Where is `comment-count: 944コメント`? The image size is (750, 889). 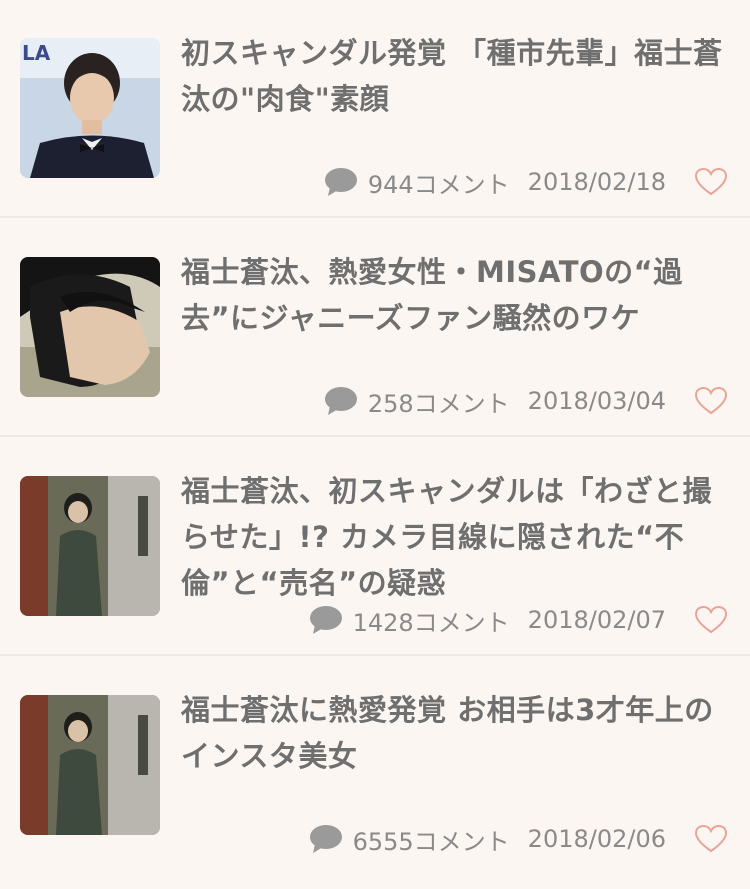 comment-count: 944コメント is located at coordinates (439, 182).